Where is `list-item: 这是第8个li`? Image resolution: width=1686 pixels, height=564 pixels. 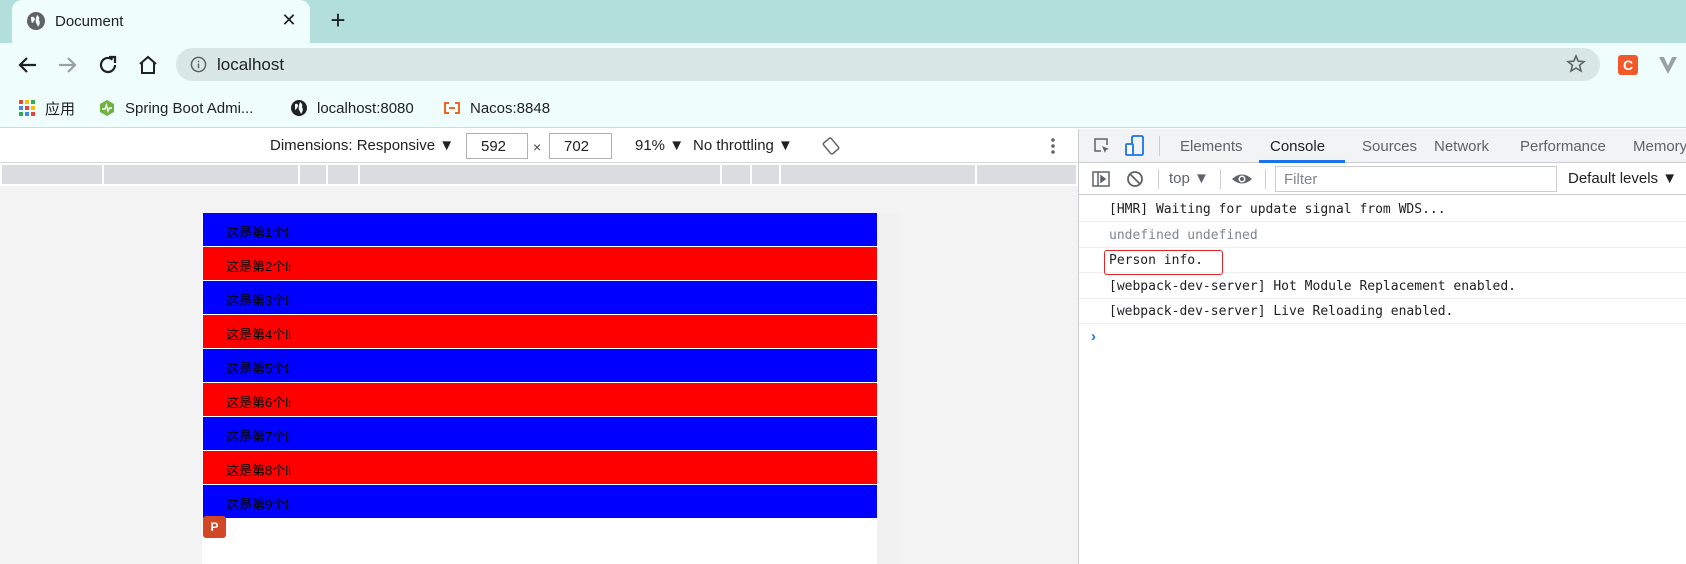
list-item: 这是第8个li is located at coordinates (540, 467).